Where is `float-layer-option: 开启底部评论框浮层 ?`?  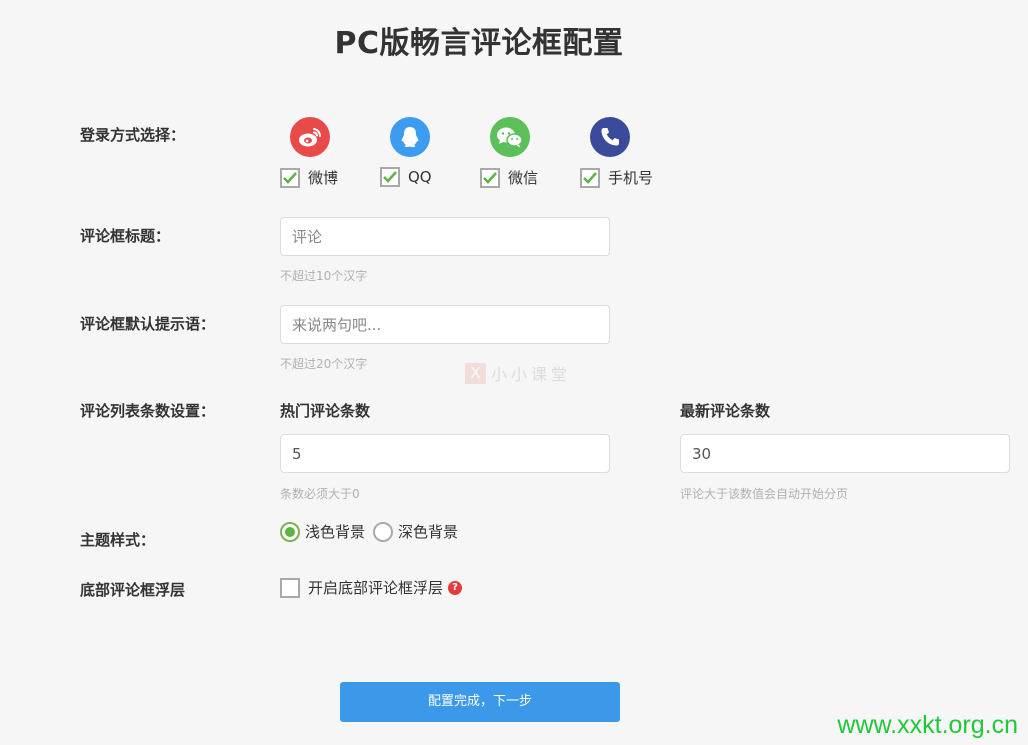 float-layer-option: 开启底部评论框浮层 ? is located at coordinates (371, 587).